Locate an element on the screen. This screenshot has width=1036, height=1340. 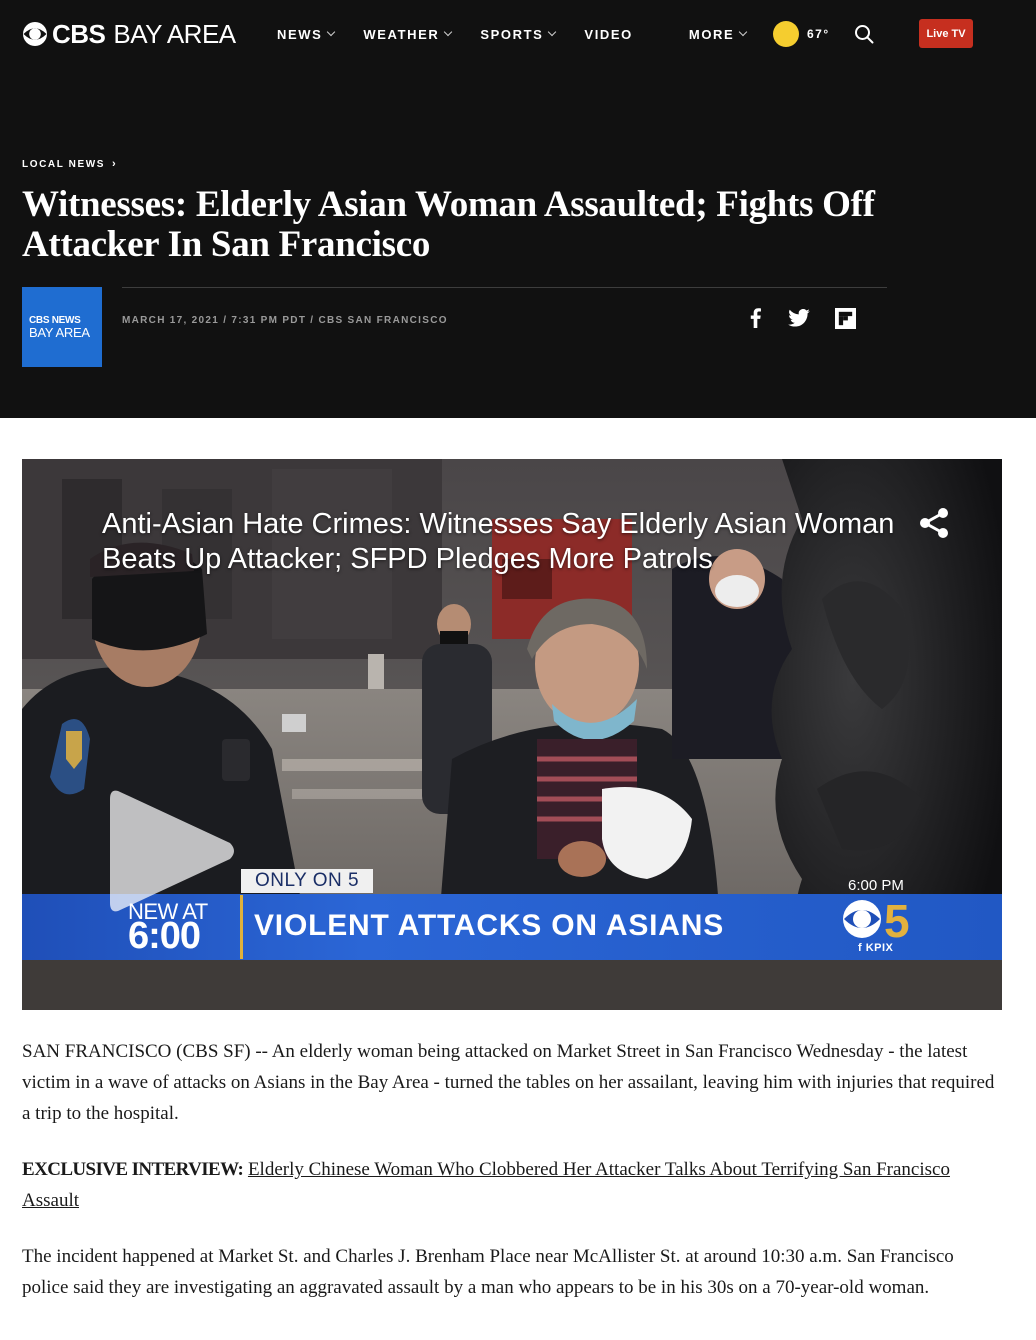
facebook-icon is located at coordinates (755, 318).